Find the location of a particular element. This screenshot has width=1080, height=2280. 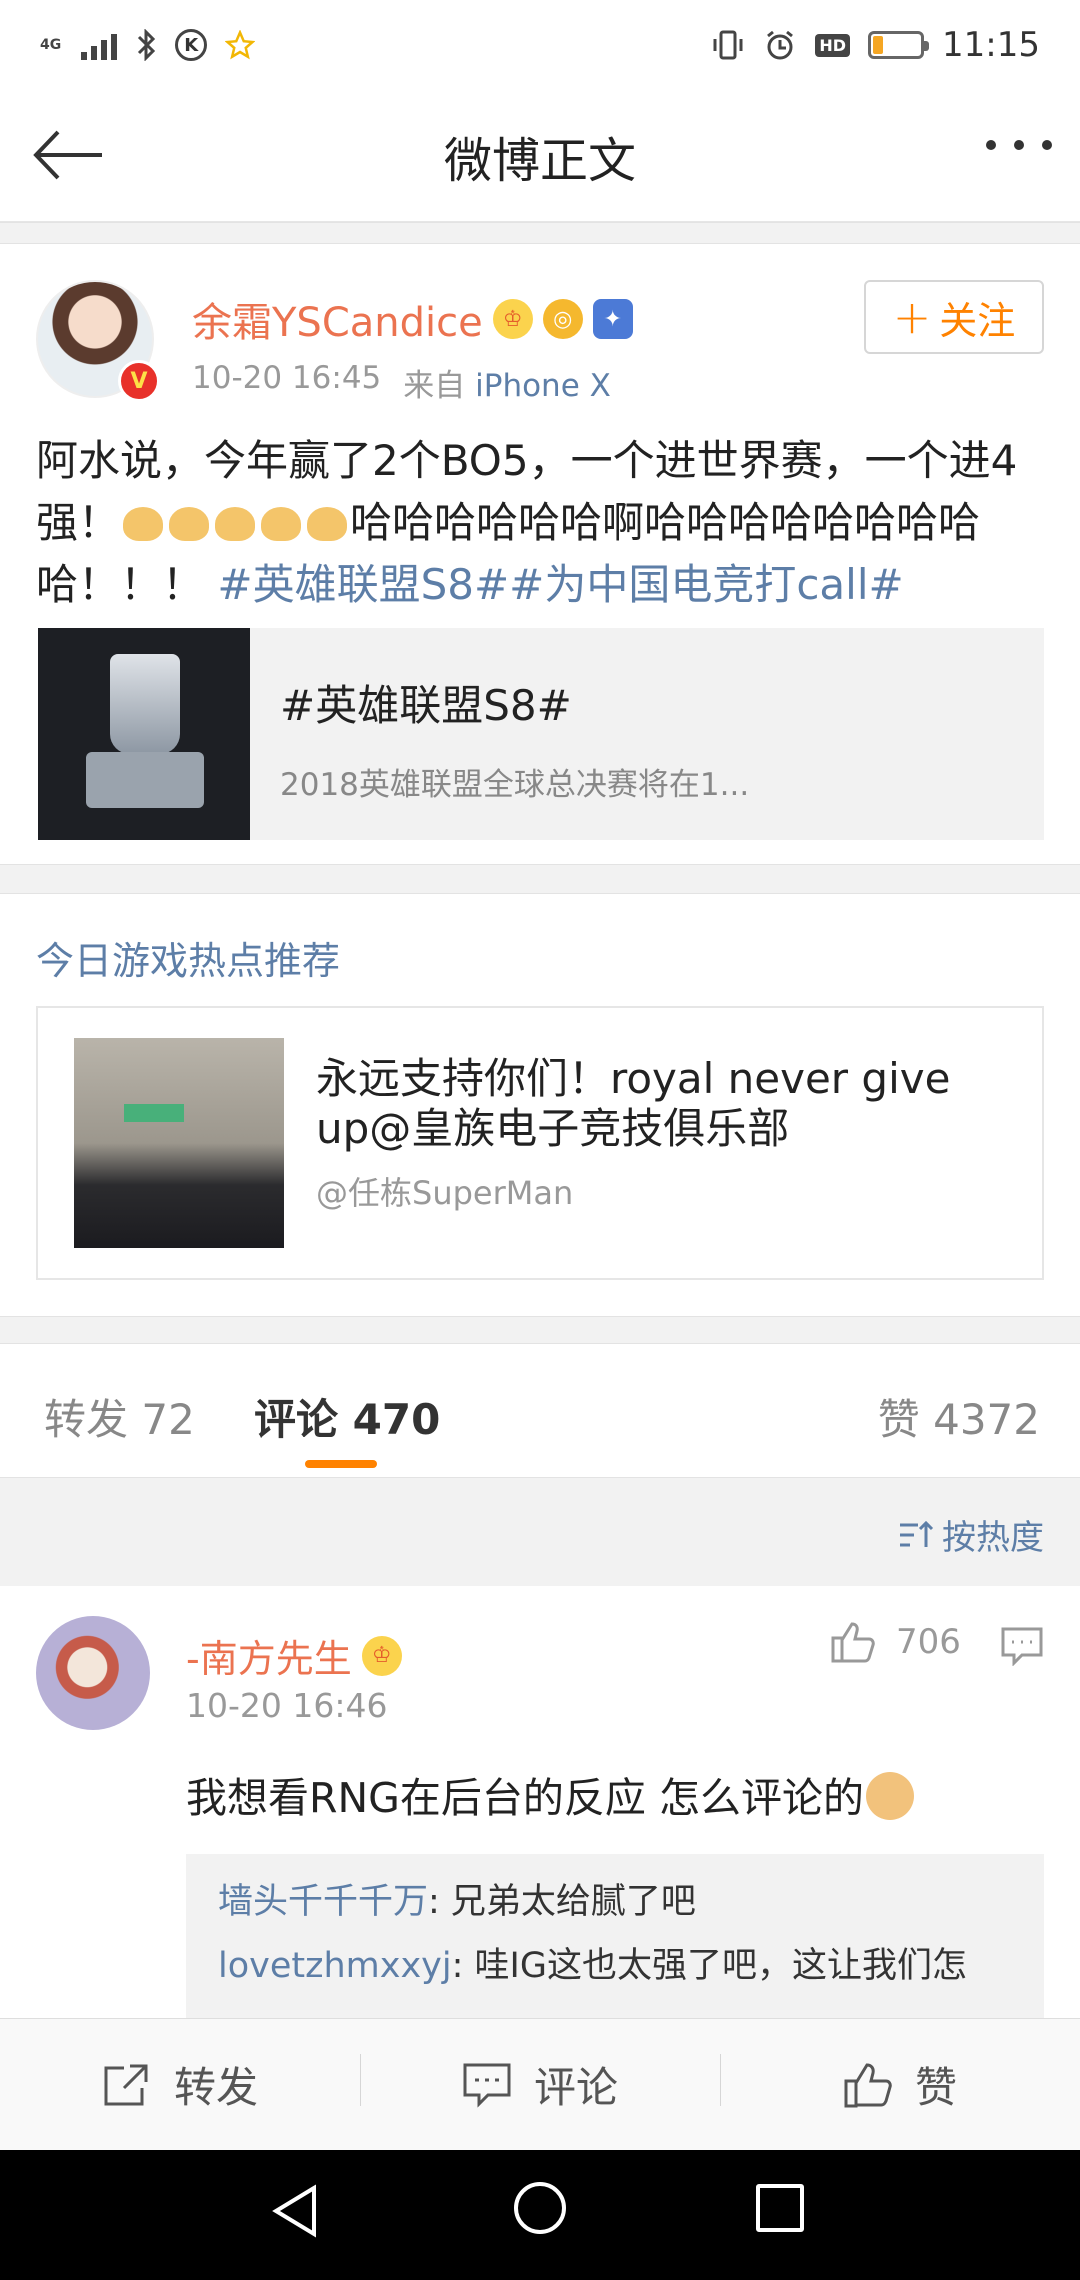

follow-button: + 关注 is located at coordinates (954, 317).